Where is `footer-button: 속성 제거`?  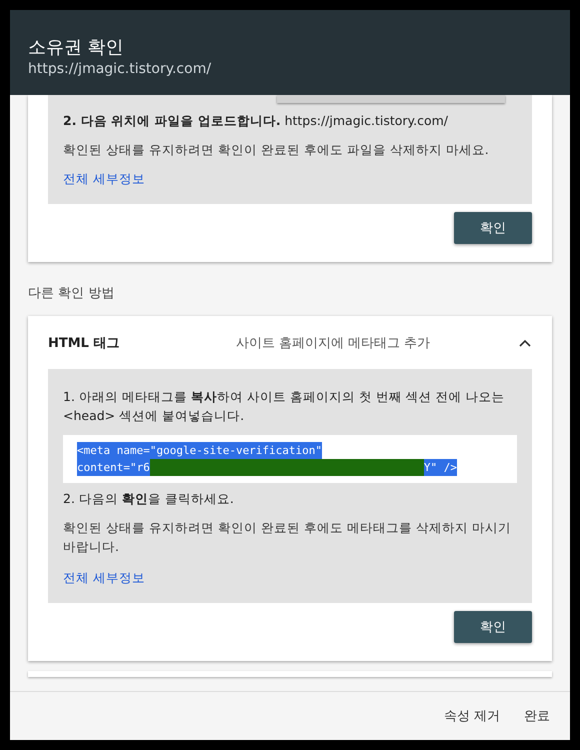 footer-button: 속성 제거 is located at coordinates (472, 716).